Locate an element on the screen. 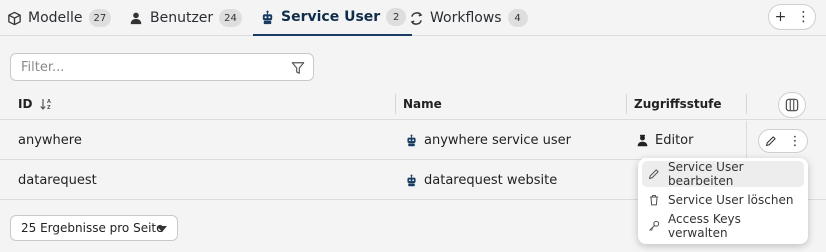  column-header-label: Name is located at coordinates (422, 104).